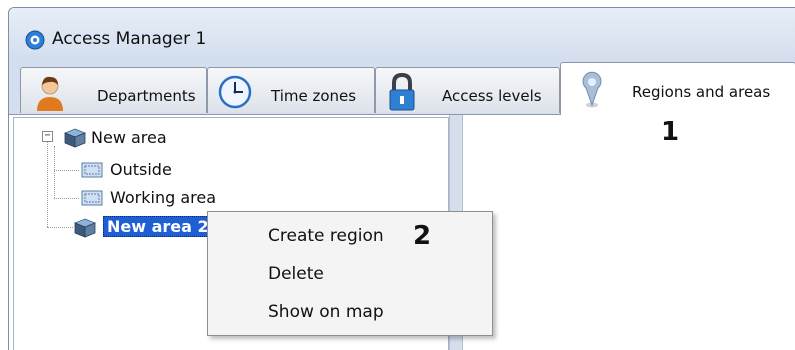 This screenshot has width=795, height=350. I want to click on menu-item-create-region: Create region, so click(326, 236).